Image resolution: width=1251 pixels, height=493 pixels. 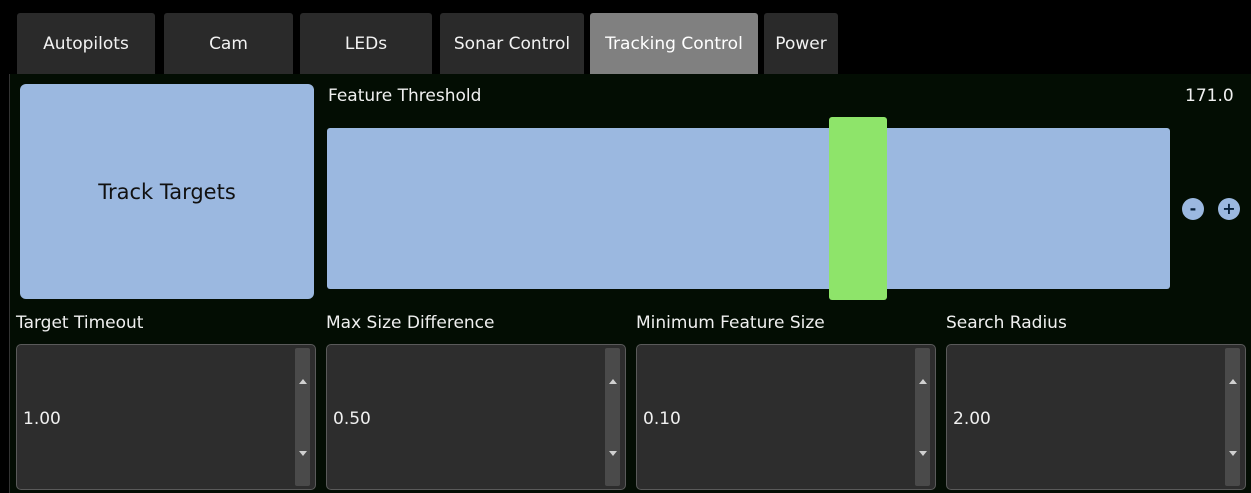 What do you see at coordinates (1209, 96) in the screenshot?
I see `feature-threshold-value: 171.0` at bounding box center [1209, 96].